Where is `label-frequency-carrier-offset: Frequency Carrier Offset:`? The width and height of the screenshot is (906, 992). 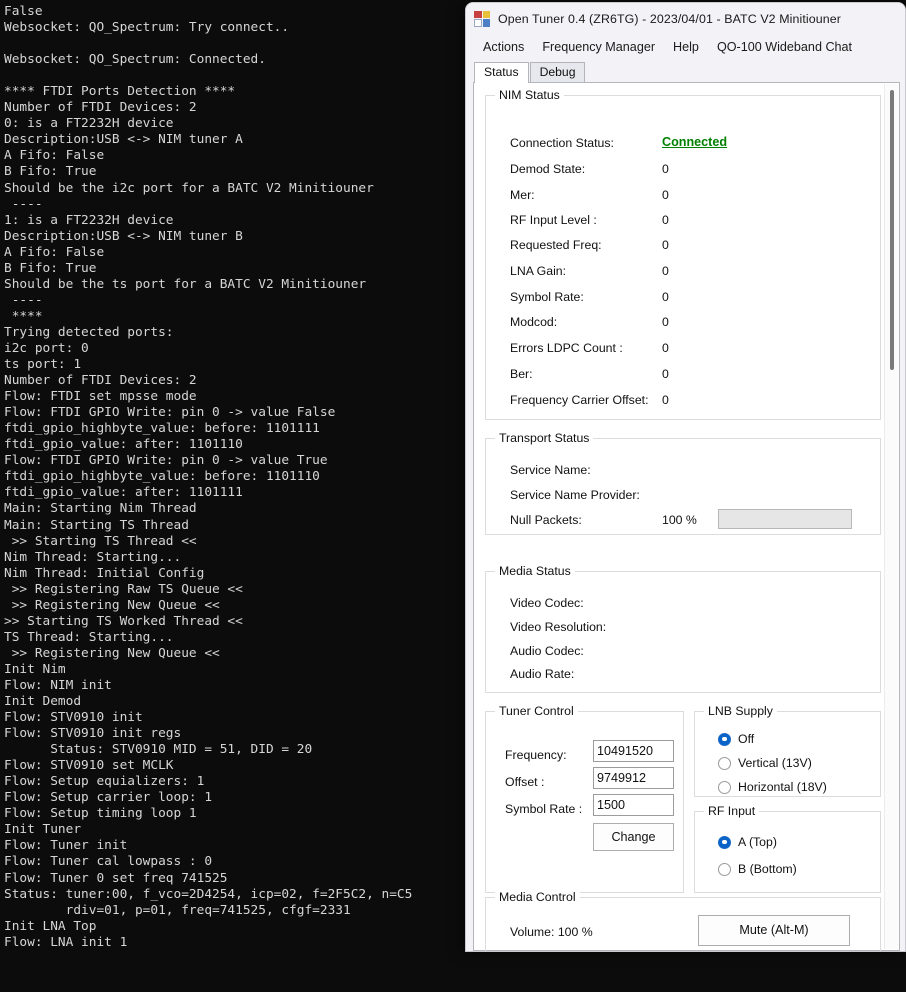 label-frequency-carrier-offset: Frequency Carrier Offset: is located at coordinates (579, 400).